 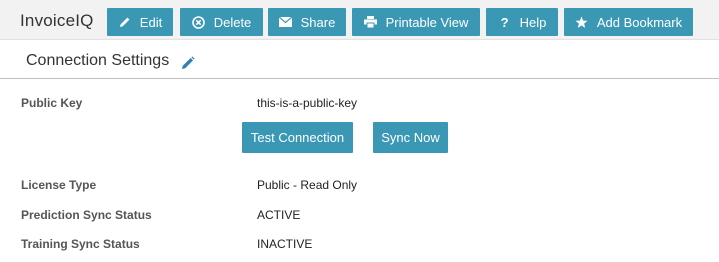 I want to click on question-icon: ?, so click(x=504, y=22).